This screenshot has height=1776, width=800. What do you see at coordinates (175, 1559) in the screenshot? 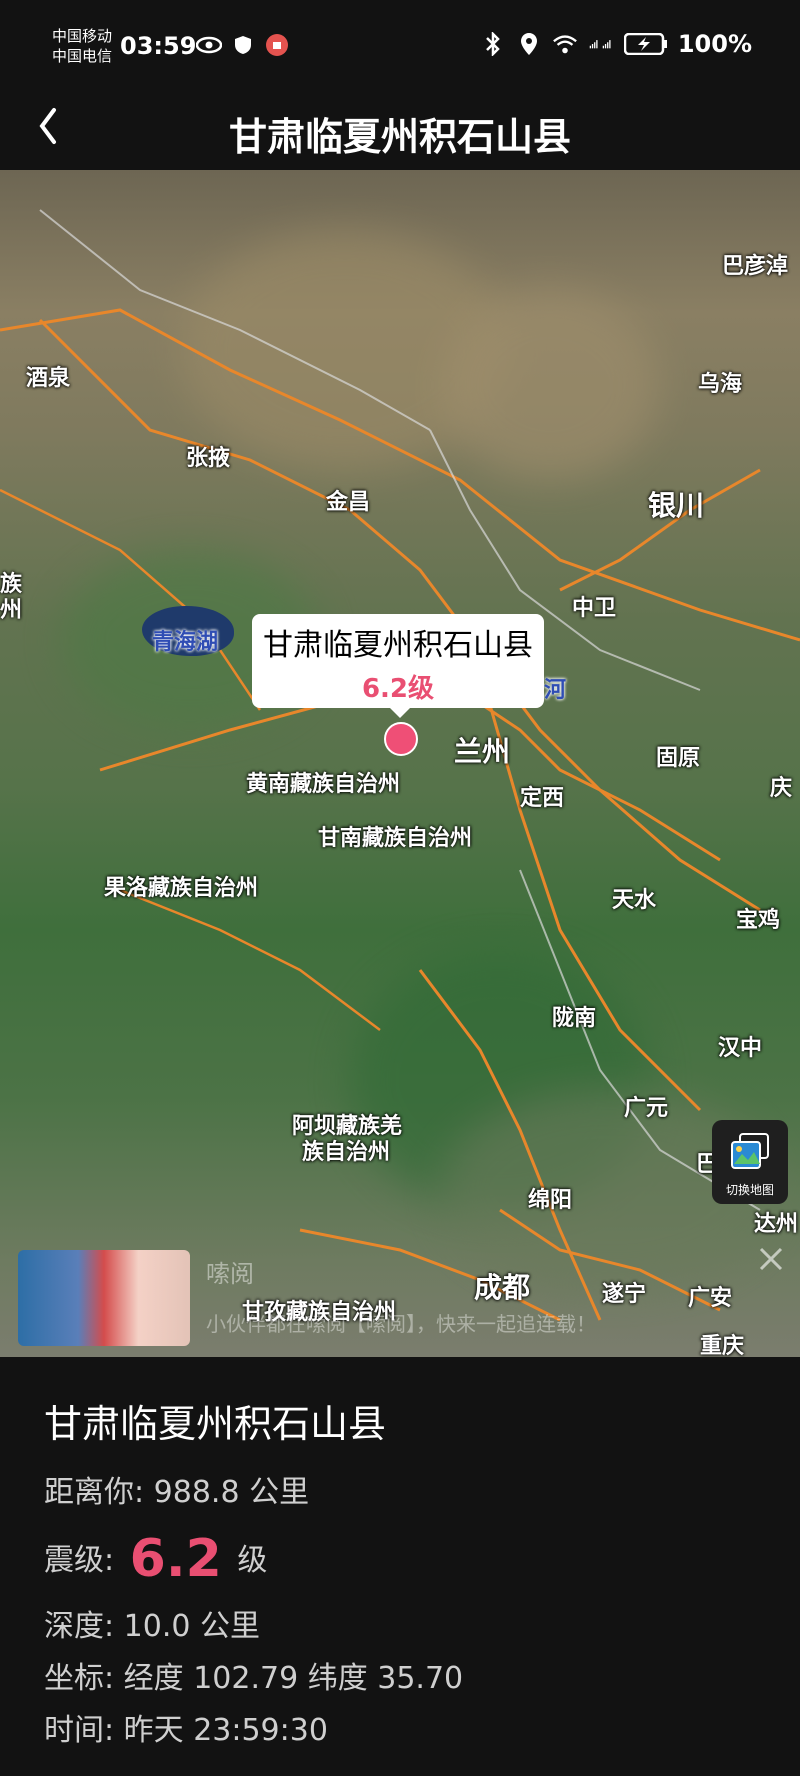
I see `magnitude-value: 6.2` at bounding box center [175, 1559].